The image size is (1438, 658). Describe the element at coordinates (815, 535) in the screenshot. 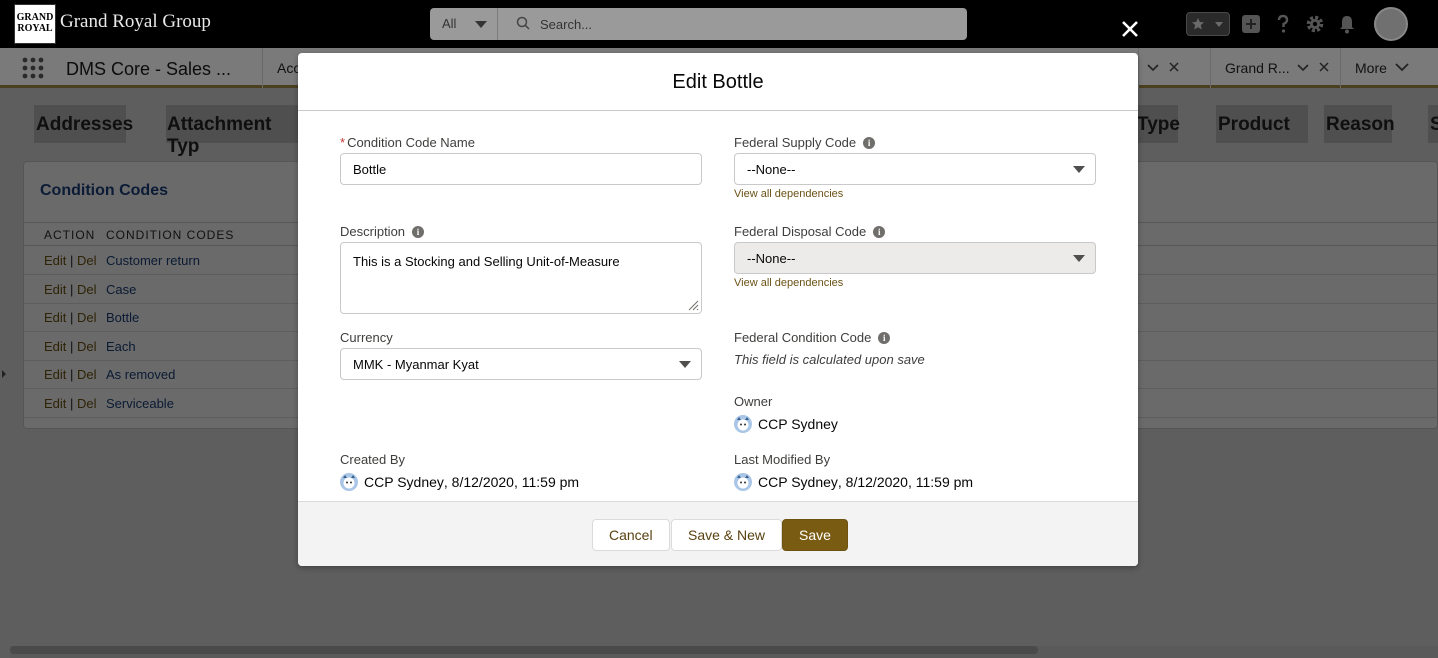

I see `save-button: Save` at that location.